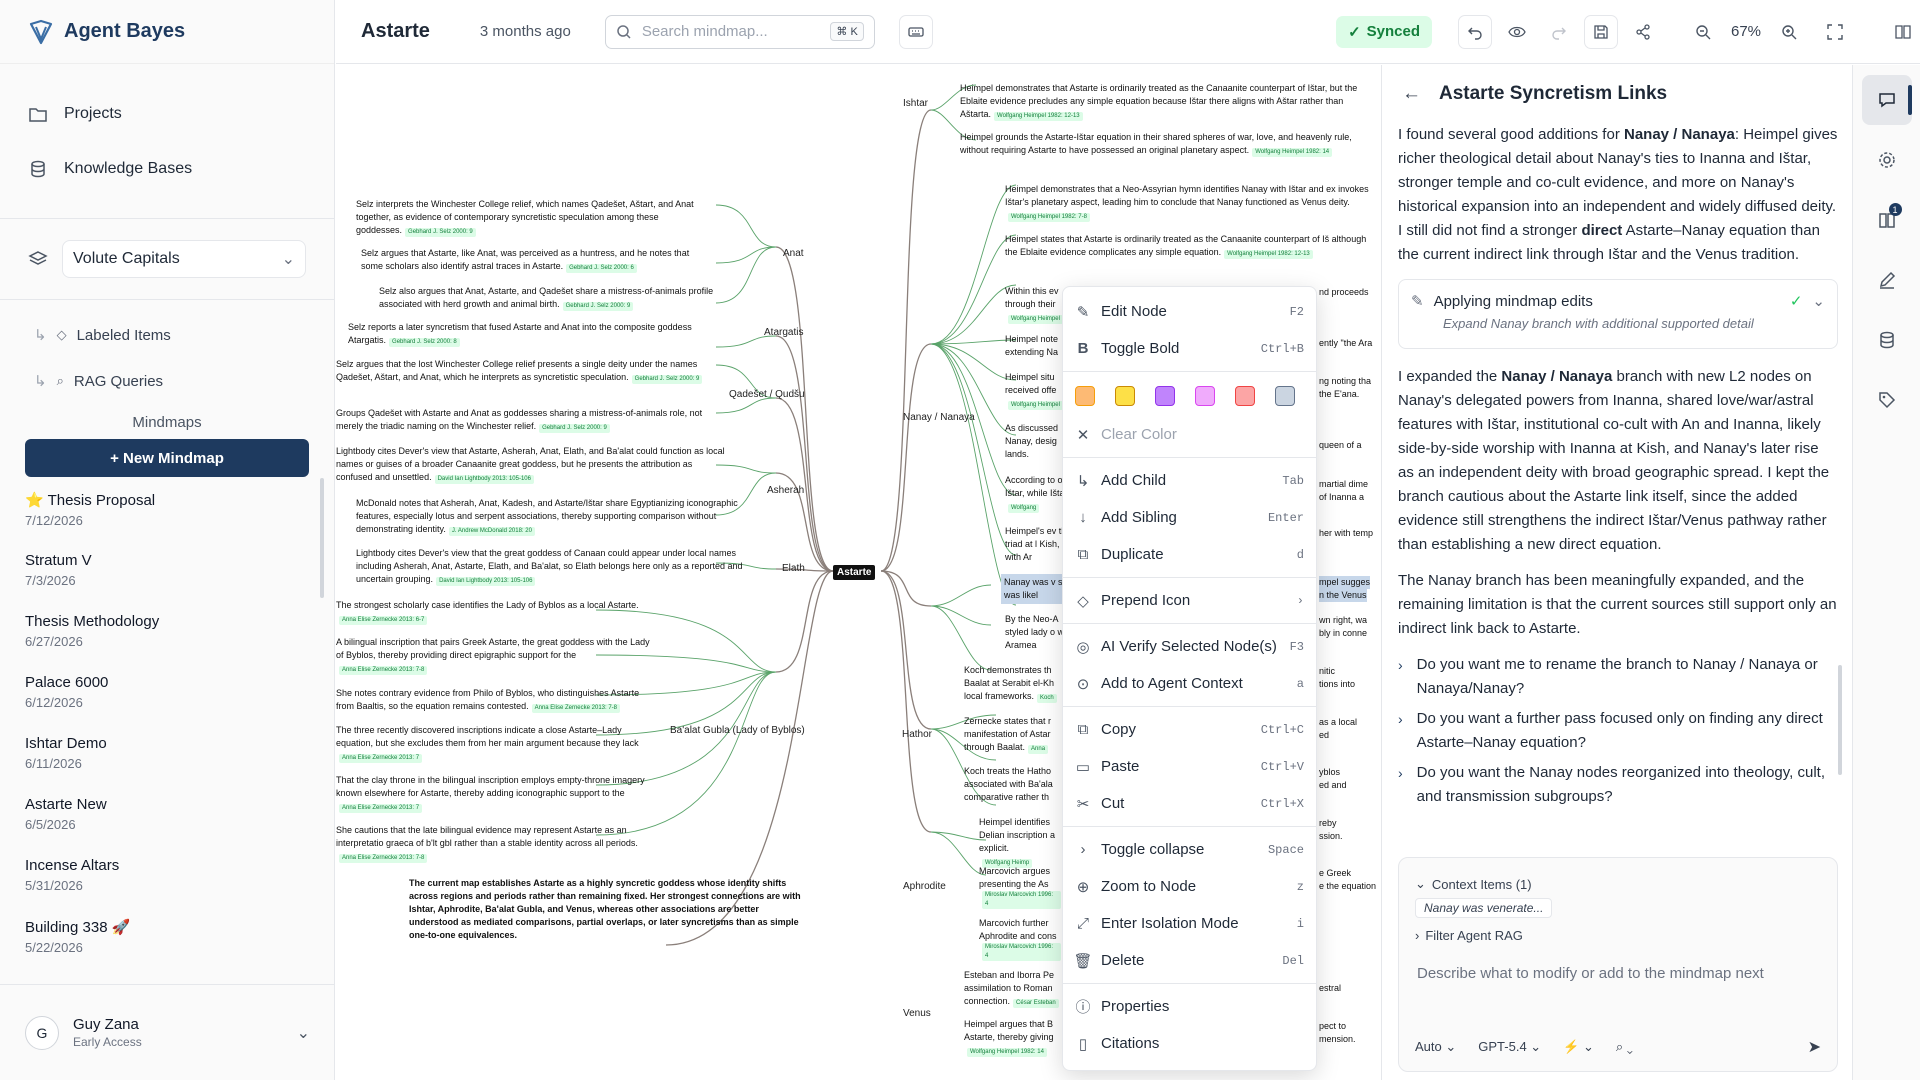 Image resolution: width=1920 pixels, height=1080 pixels. I want to click on menu-properties: ⓘ Properties, so click(1189, 1006).